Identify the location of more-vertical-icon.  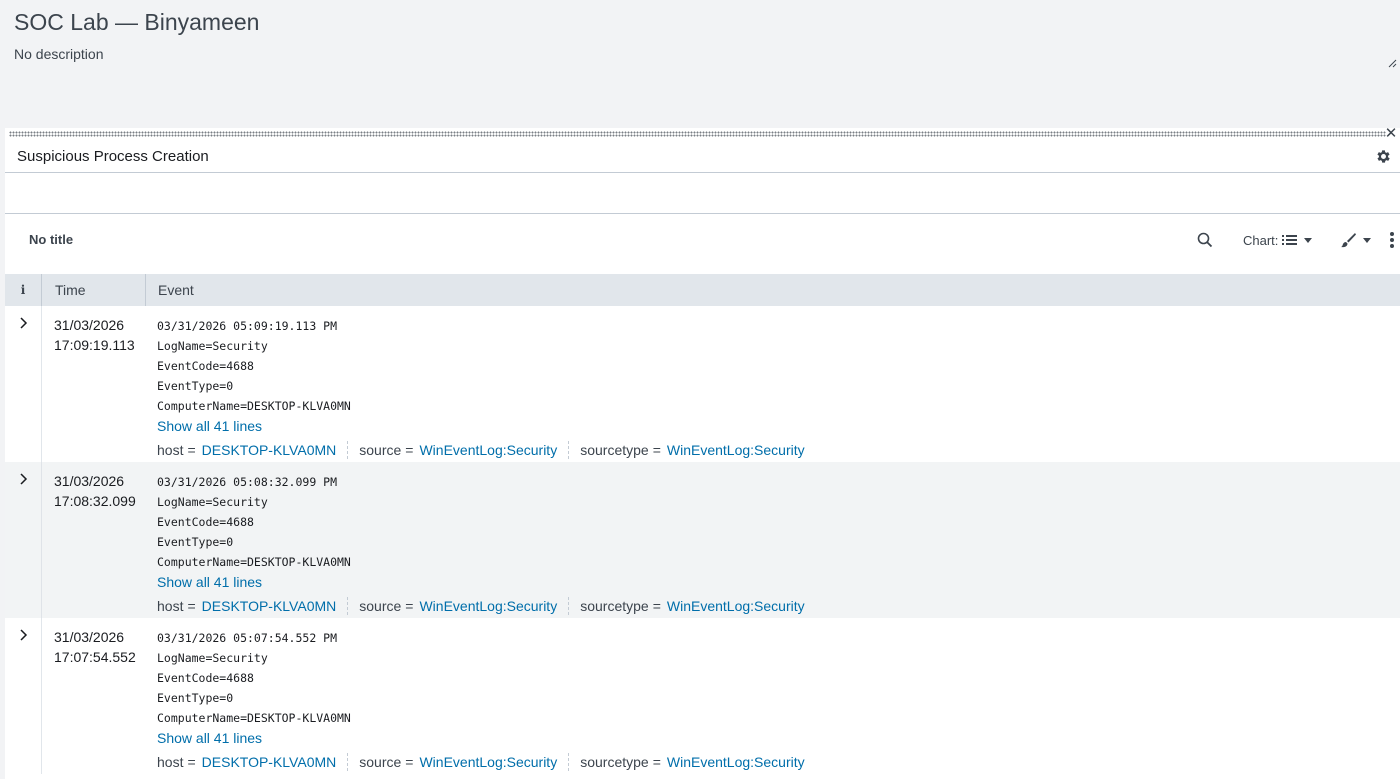
(1392, 240).